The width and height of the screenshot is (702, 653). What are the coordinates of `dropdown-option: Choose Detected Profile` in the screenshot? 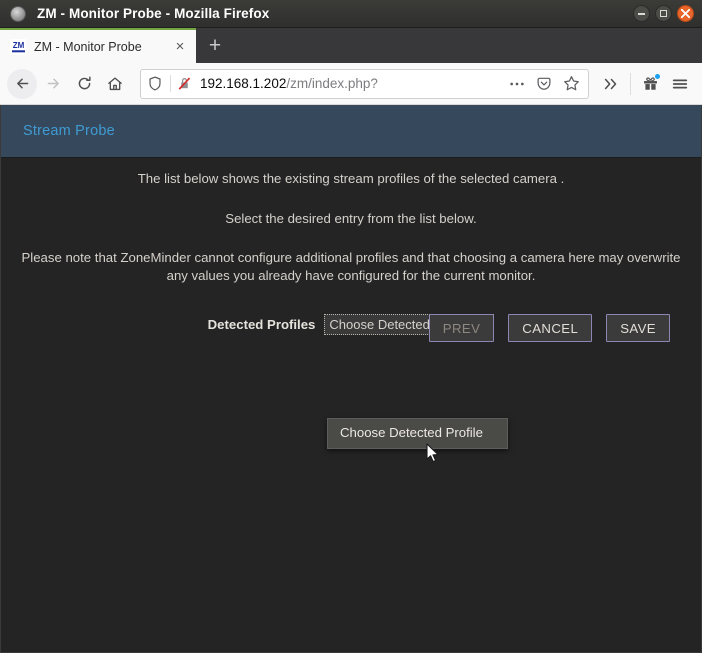 It's located at (417, 433).